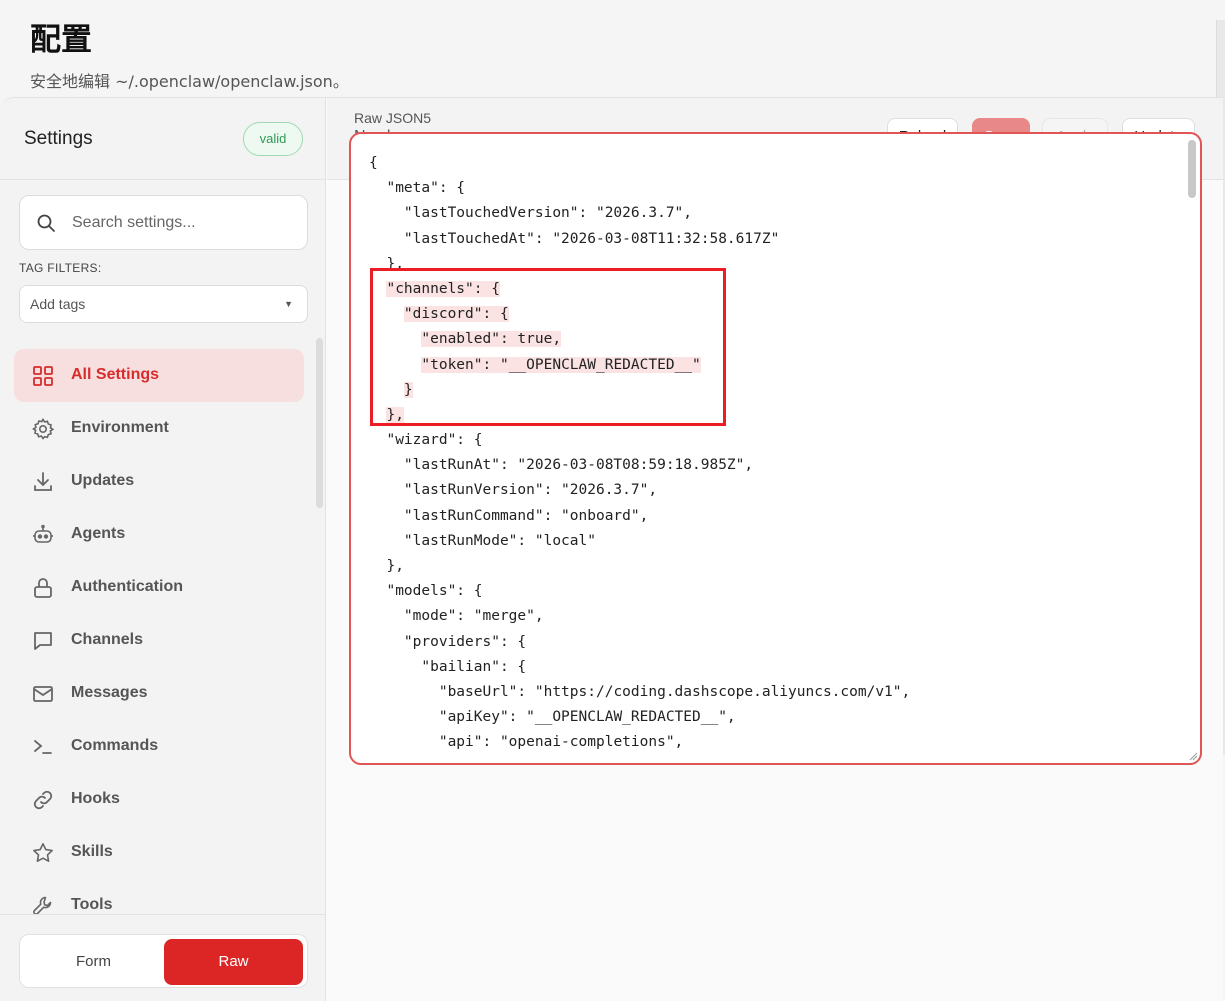 The width and height of the screenshot is (1225, 1001). I want to click on sidebar-footer: Form Raw, so click(162, 957).